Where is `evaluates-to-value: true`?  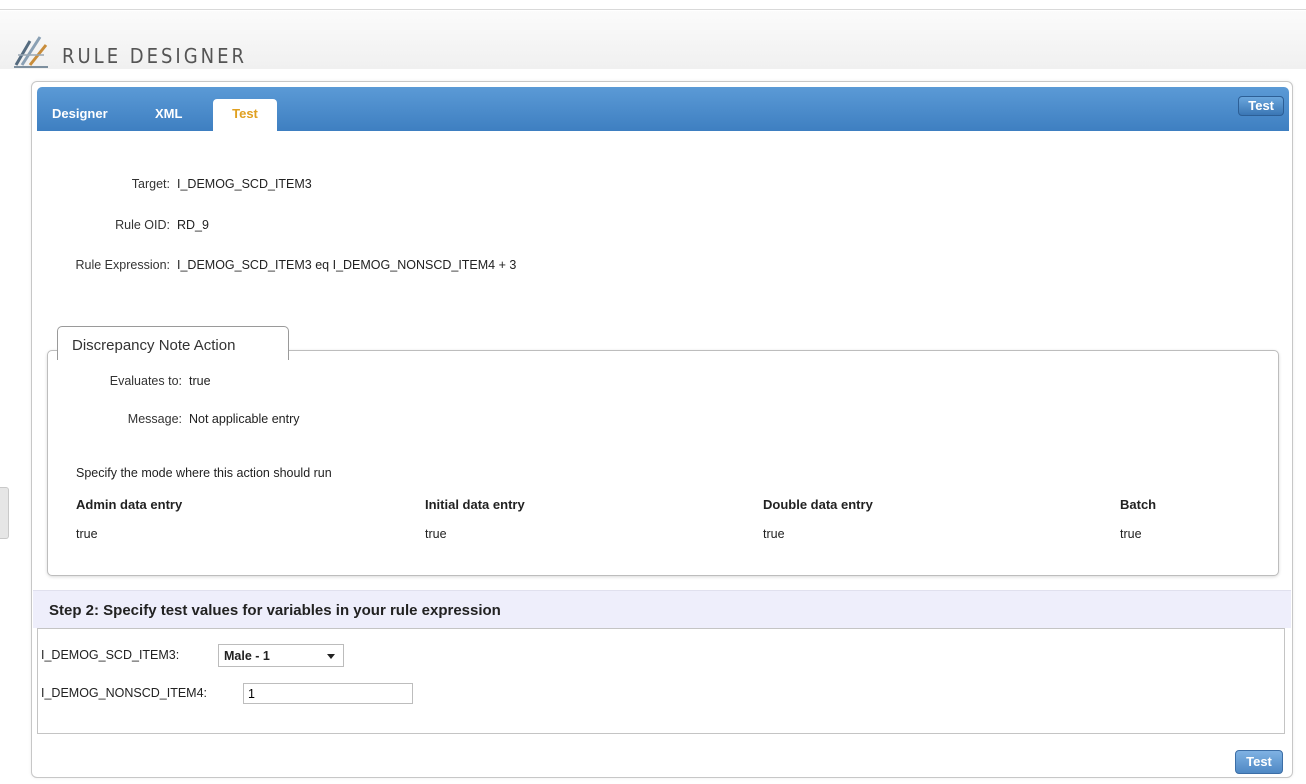 evaluates-to-value: true is located at coordinates (200, 381).